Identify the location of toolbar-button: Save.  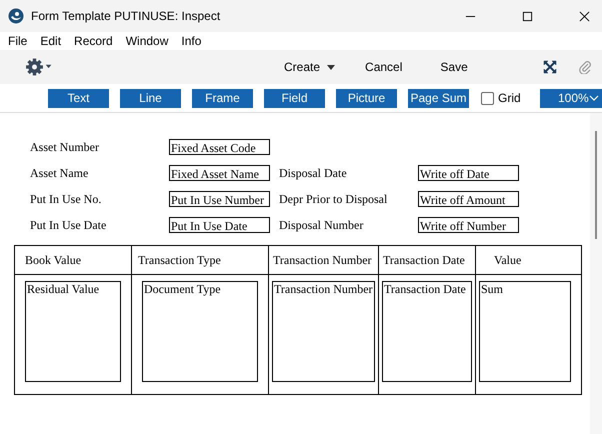
(454, 67).